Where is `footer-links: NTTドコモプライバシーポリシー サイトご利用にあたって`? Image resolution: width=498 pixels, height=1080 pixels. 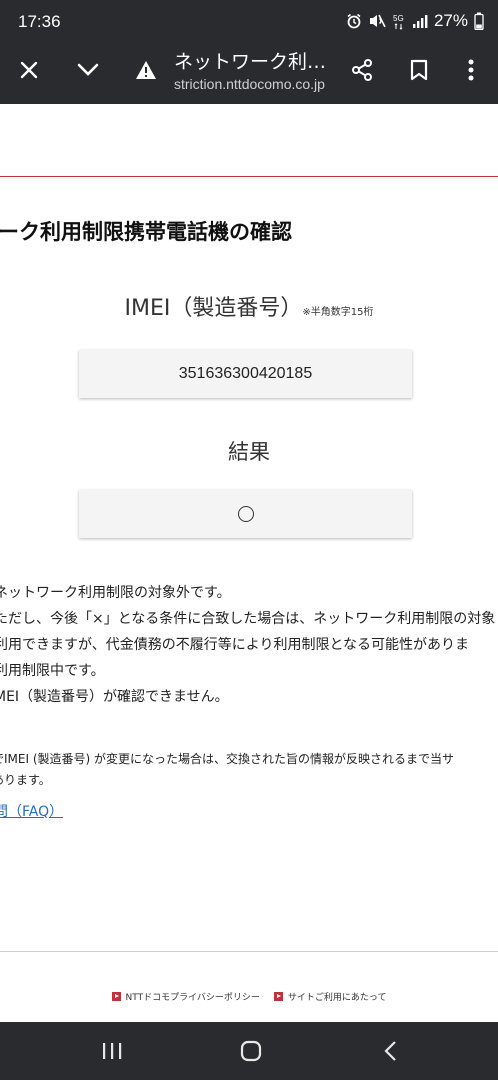 footer-links: NTTドコモプライバシーポリシー サイトご利用にあたって is located at coordinates (249, 996).